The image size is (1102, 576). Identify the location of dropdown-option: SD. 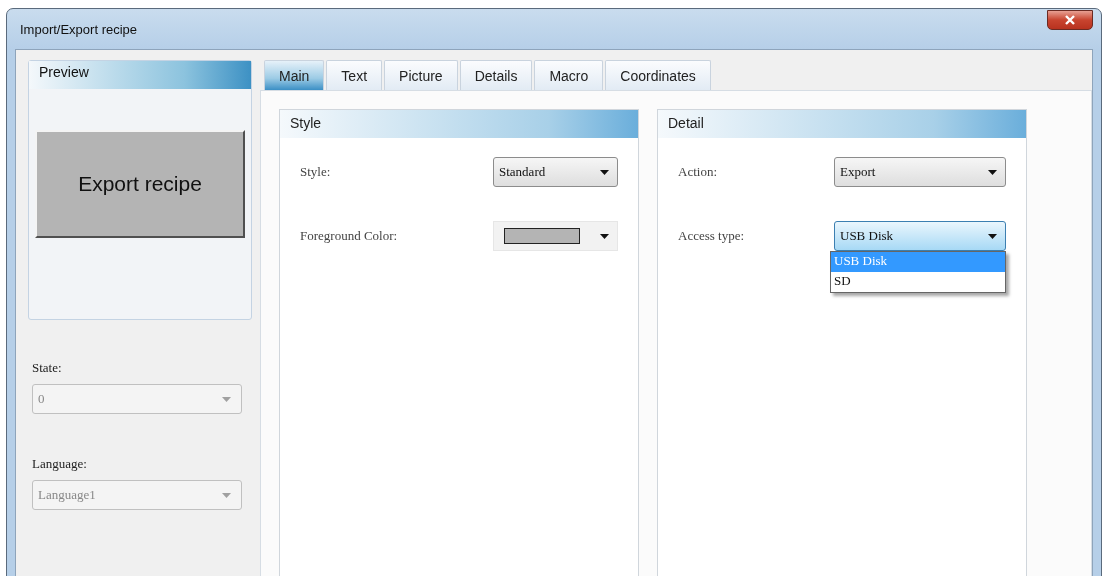
(918, 282).